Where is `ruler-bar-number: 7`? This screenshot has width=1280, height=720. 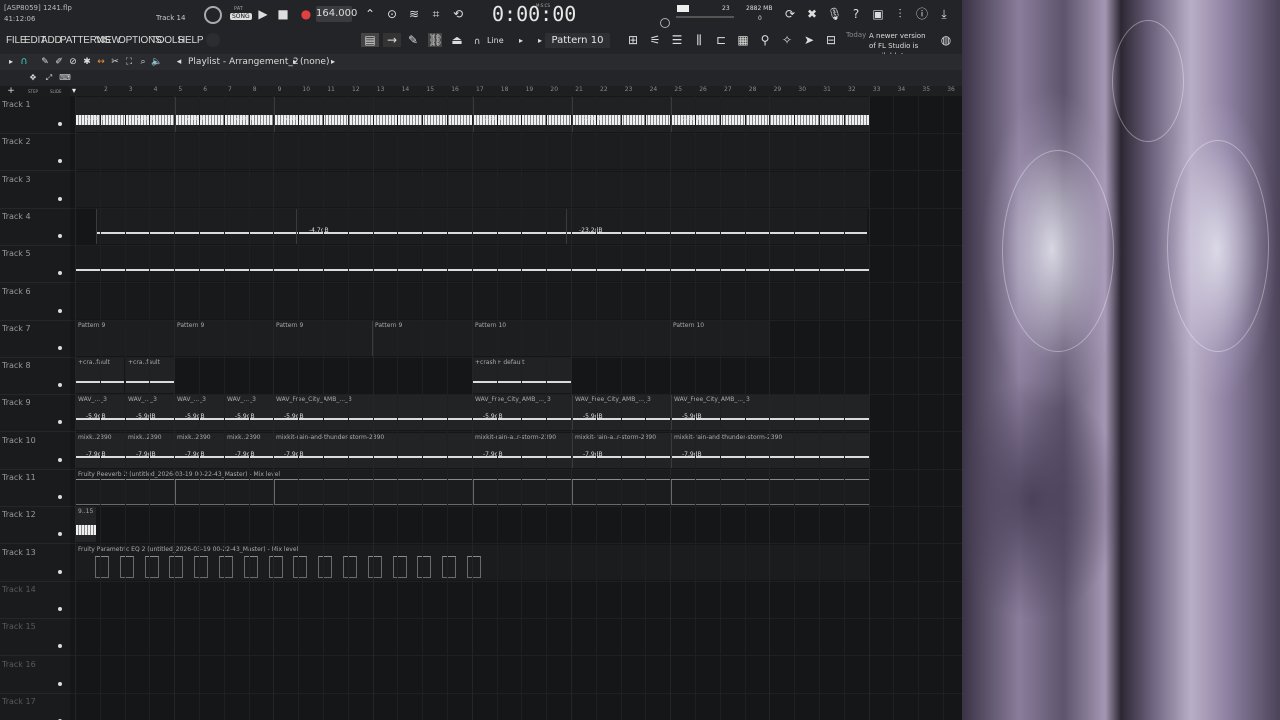
ruler-bar-number: 7 is located at coordinates (230, 89).